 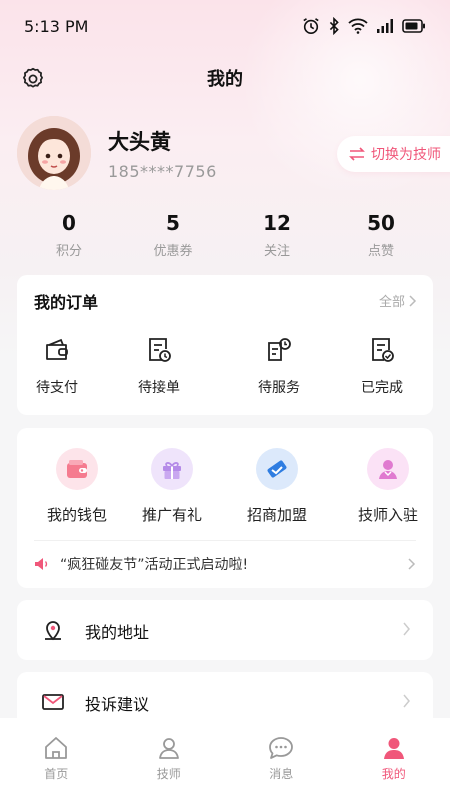 I want to click on tool-label: 招商加盟, so click(x=276, y=515).